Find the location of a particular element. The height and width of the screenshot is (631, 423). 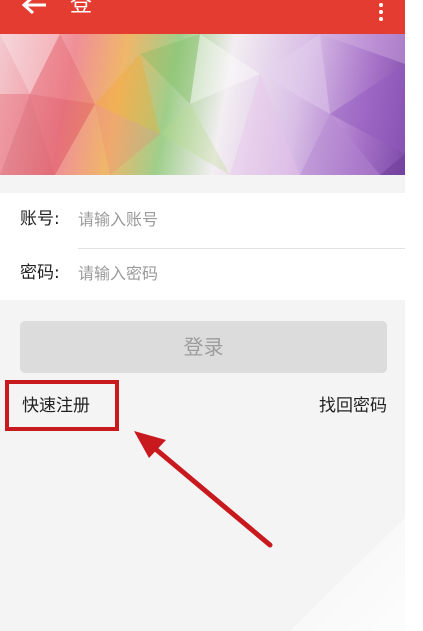

screenshot-margin is located at coordinates (414, 315).